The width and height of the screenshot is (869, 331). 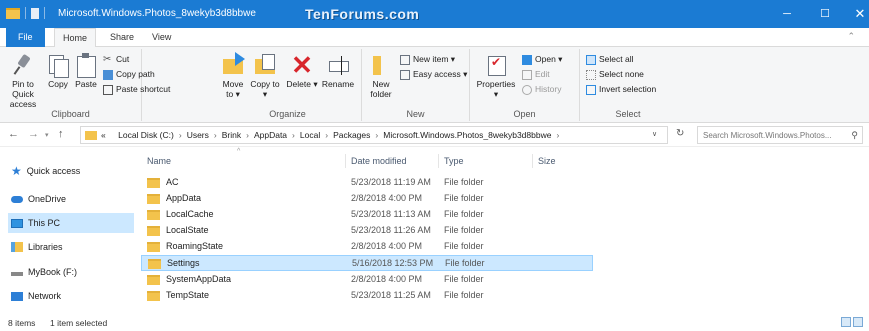 What do you see at coordinates (851, 36) in the screenshot?
I see `ribbon-toggle-icon: ⌃` at bounding box center [851, 36].